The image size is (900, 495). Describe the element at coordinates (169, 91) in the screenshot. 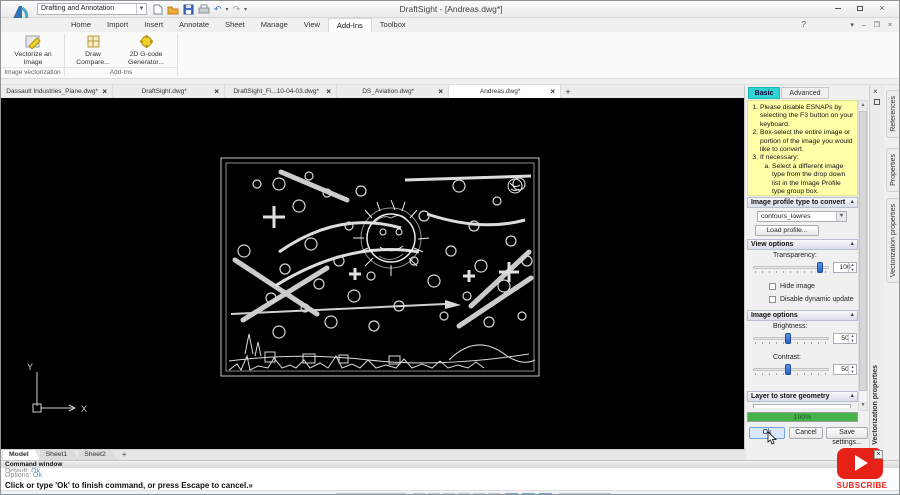

I see `doctab-draftsight: DraftSight.dwg* ×` at that location.